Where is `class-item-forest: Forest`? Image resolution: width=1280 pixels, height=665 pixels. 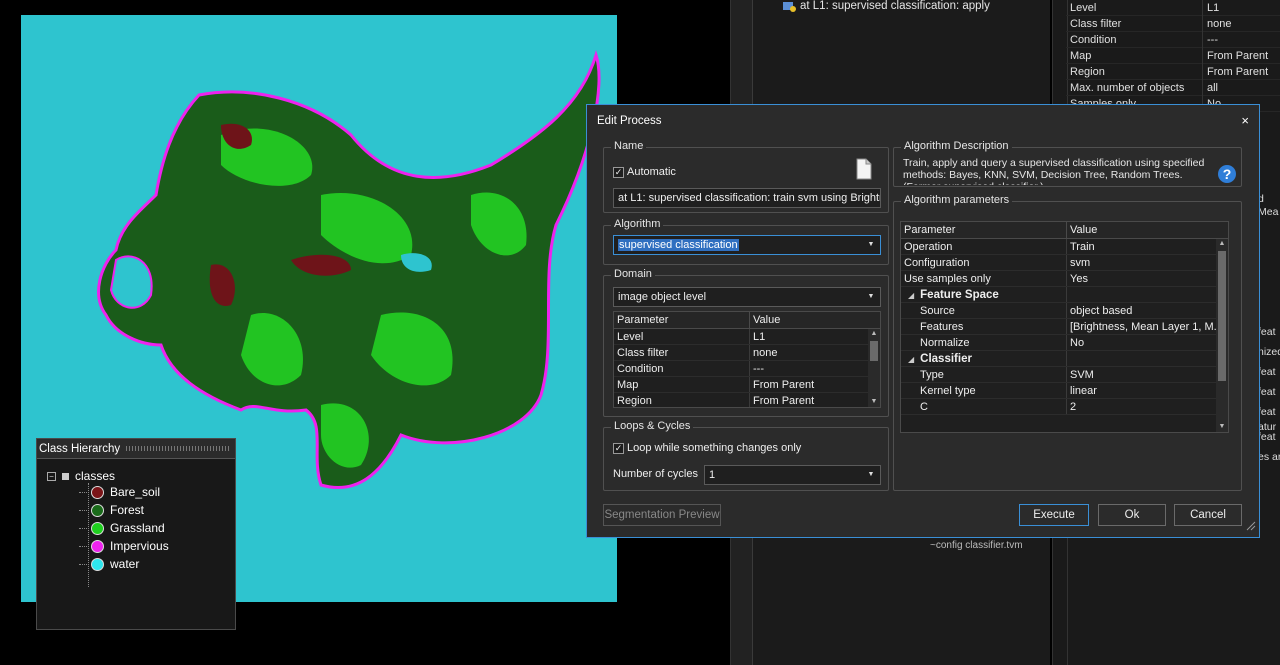
class-item-forest: Forest is located at coordinates (111, 510).